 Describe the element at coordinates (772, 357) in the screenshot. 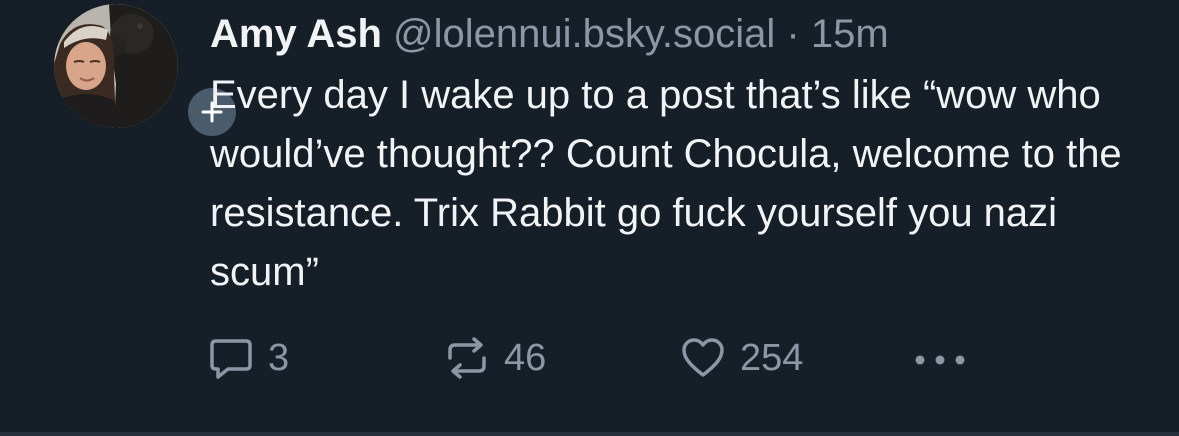

I see `like-count: 254` at that location.